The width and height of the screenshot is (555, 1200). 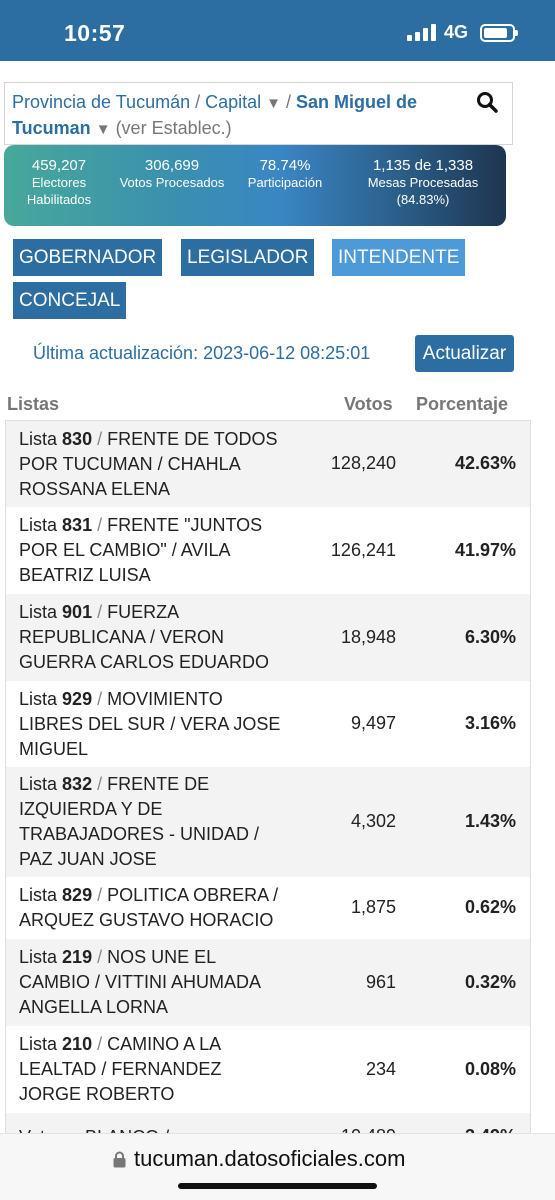 What do you see at coordinates (172, 165) in the screenshot?
I see `stat-value: 306,699` at bounding box center [172, 165].